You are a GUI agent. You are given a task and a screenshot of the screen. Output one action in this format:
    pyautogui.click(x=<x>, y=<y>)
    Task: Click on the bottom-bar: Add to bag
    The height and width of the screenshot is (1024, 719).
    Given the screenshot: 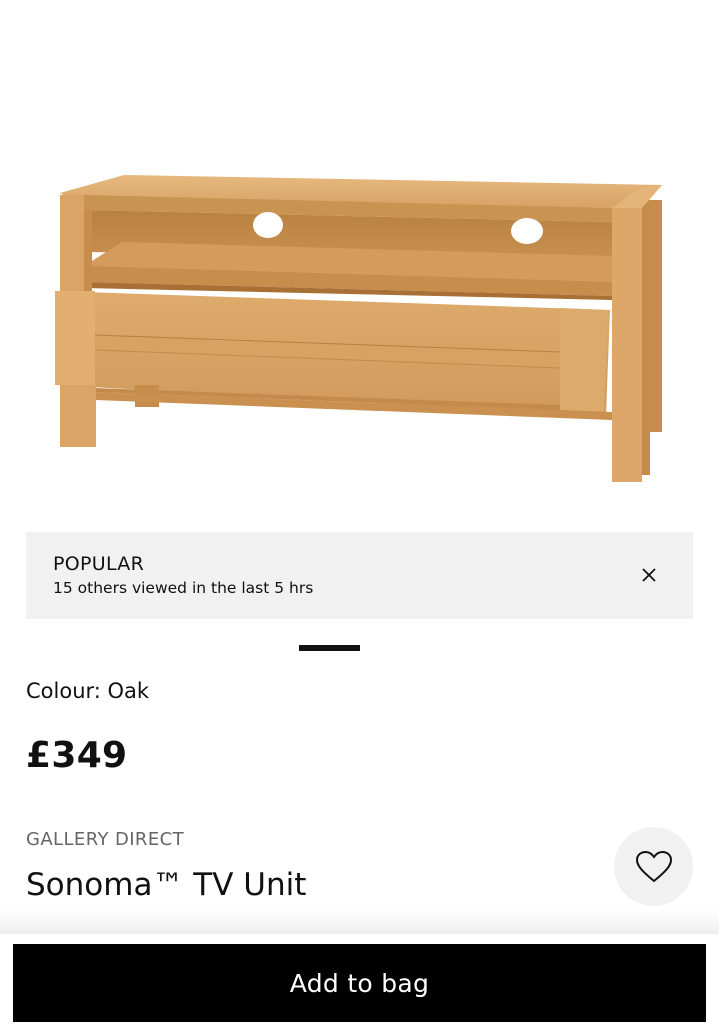 What is the action you would take?
    pyautogui.click(x=359, y=979)
    